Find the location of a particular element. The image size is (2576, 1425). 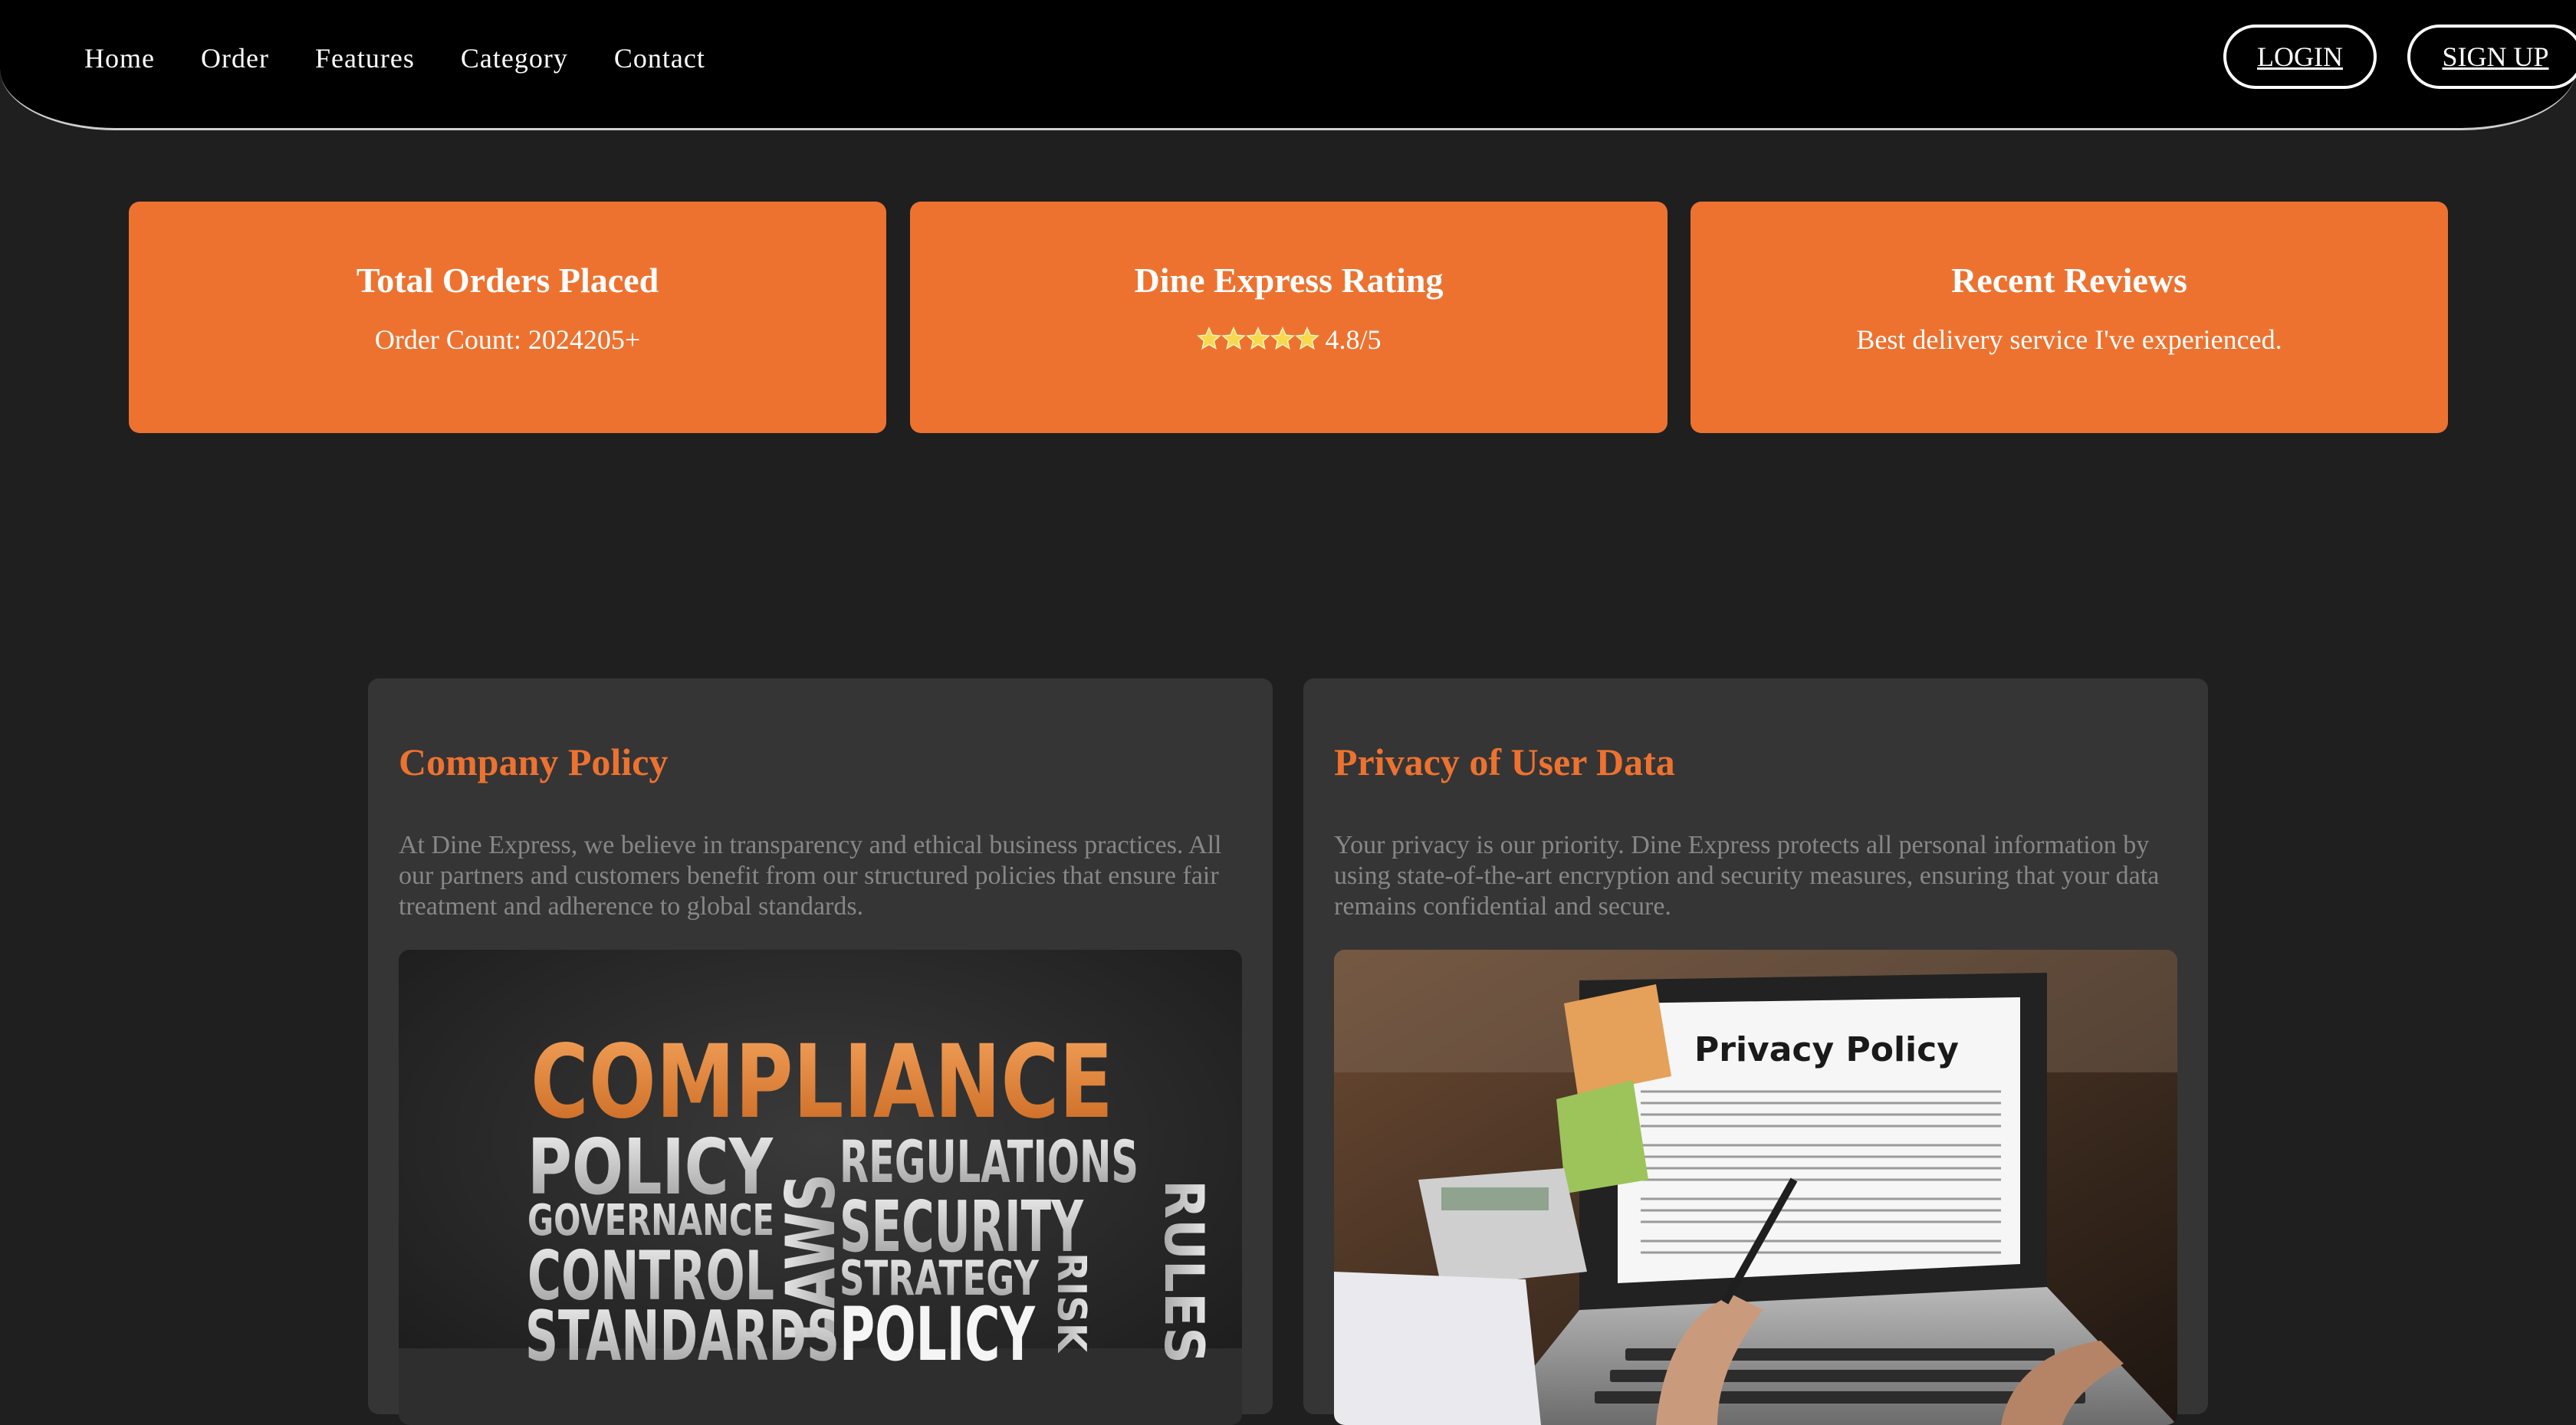

nav-home-link: Home is located at coordinates (120, 58).